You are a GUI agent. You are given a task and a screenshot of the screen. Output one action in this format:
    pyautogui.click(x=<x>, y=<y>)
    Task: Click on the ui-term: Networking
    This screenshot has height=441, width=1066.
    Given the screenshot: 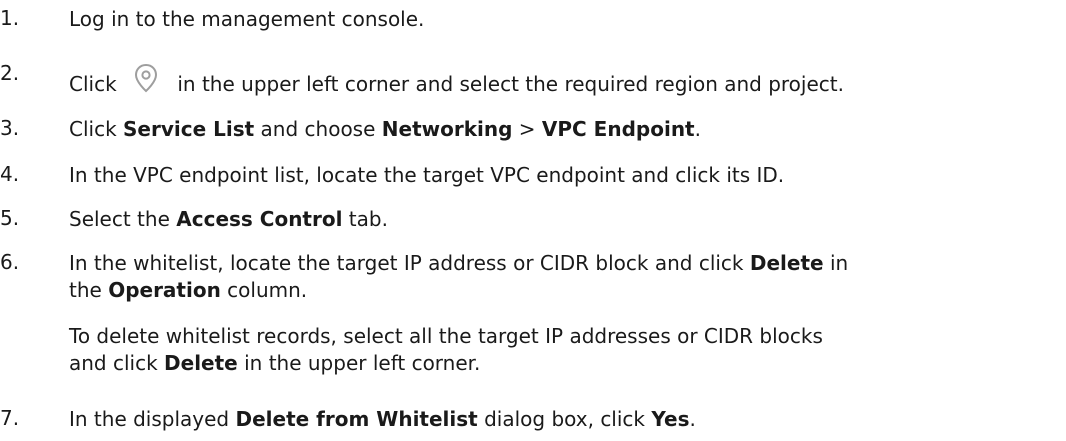 What is the action you would take?
    pyautogui.click(x=447, y=129)
    